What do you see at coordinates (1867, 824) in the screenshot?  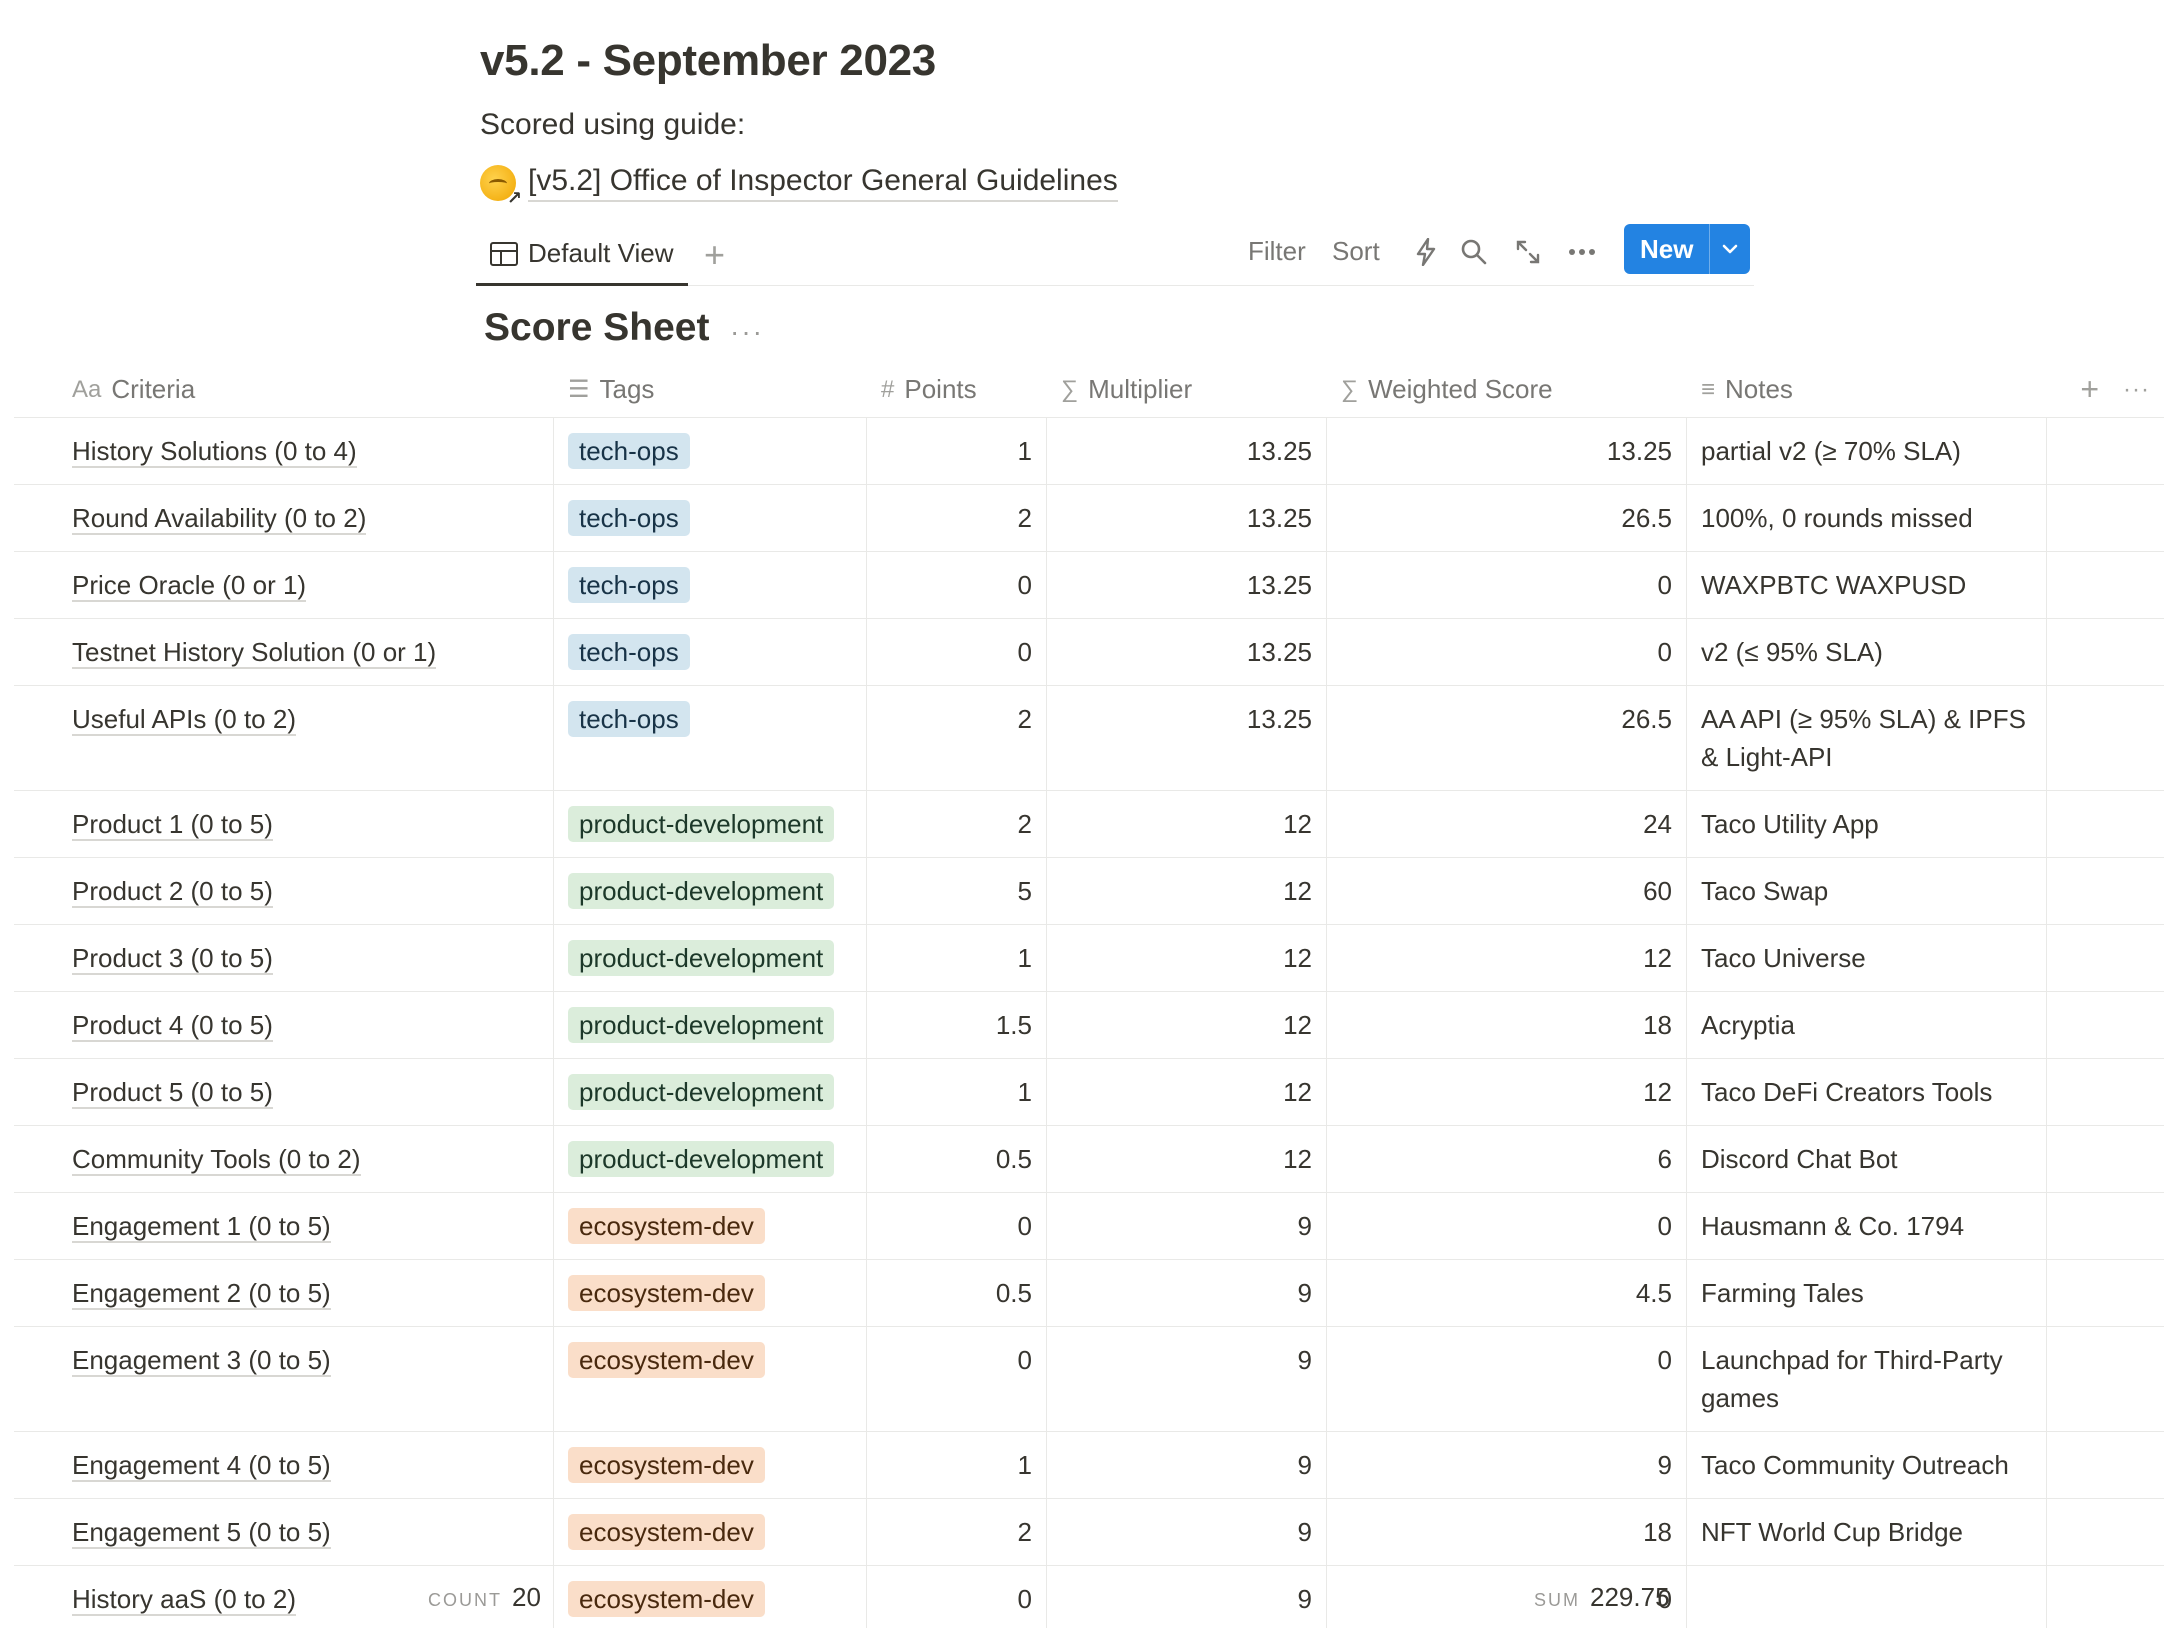 I see `notes-cell: Taco Utility App` at bounding box center [1867, 824].